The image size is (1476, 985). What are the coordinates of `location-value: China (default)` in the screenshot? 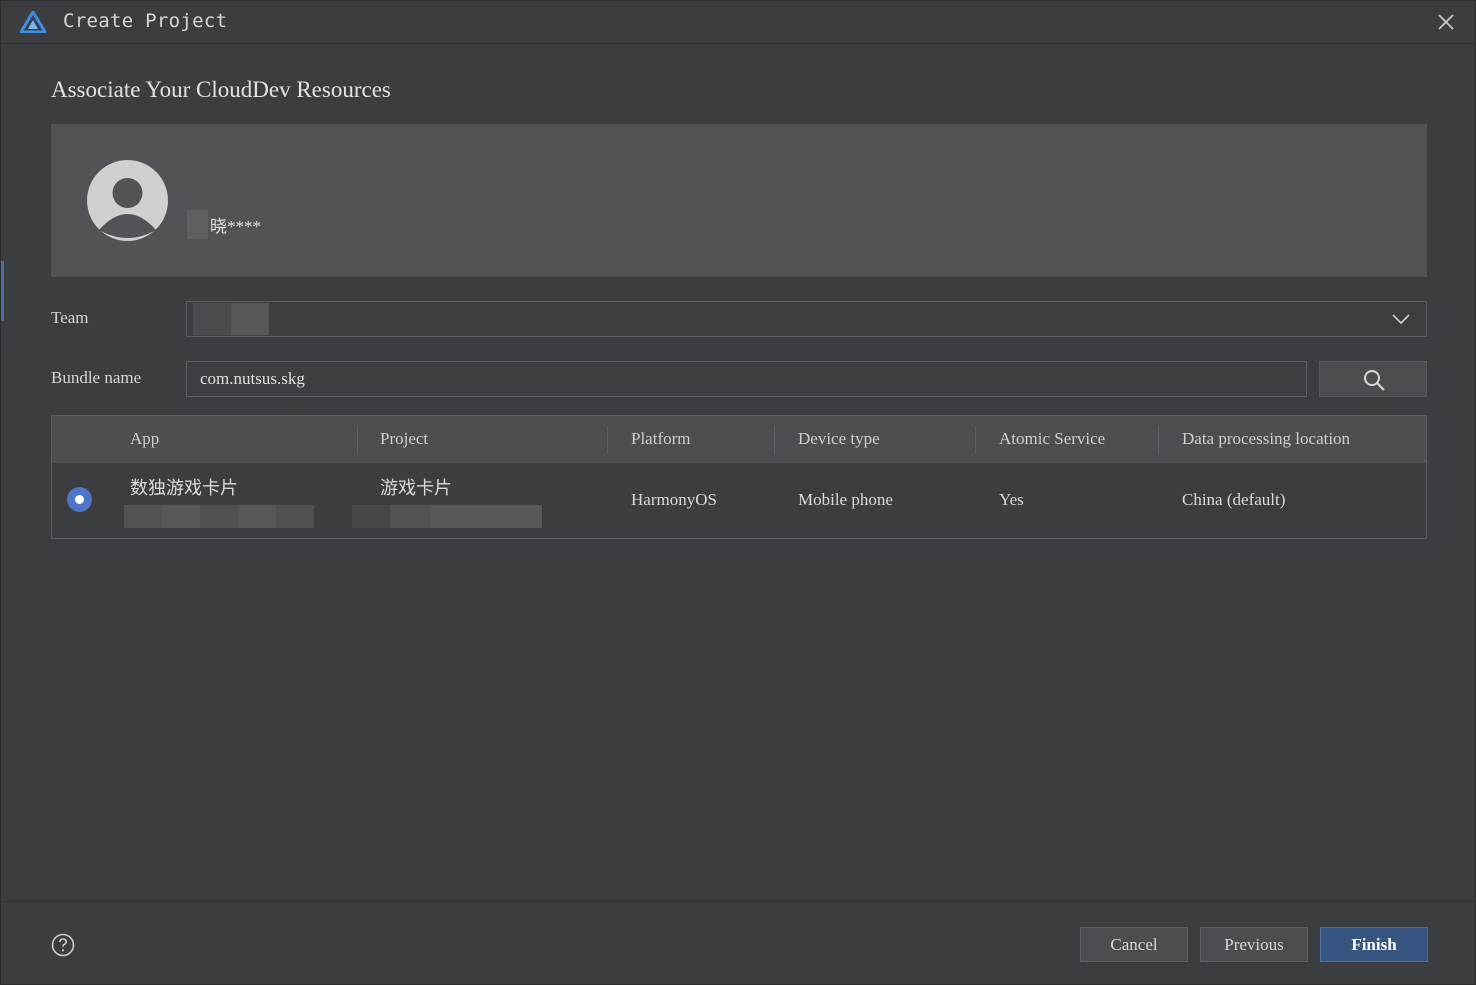 It's located at (1234, 499).